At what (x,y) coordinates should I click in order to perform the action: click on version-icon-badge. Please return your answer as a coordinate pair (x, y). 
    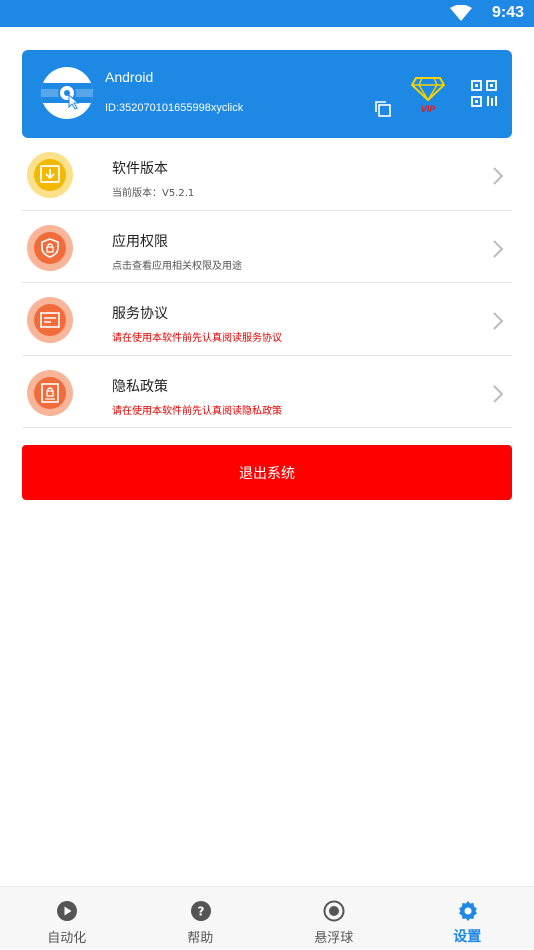
    Looking at the image, I should click on (50, 175).